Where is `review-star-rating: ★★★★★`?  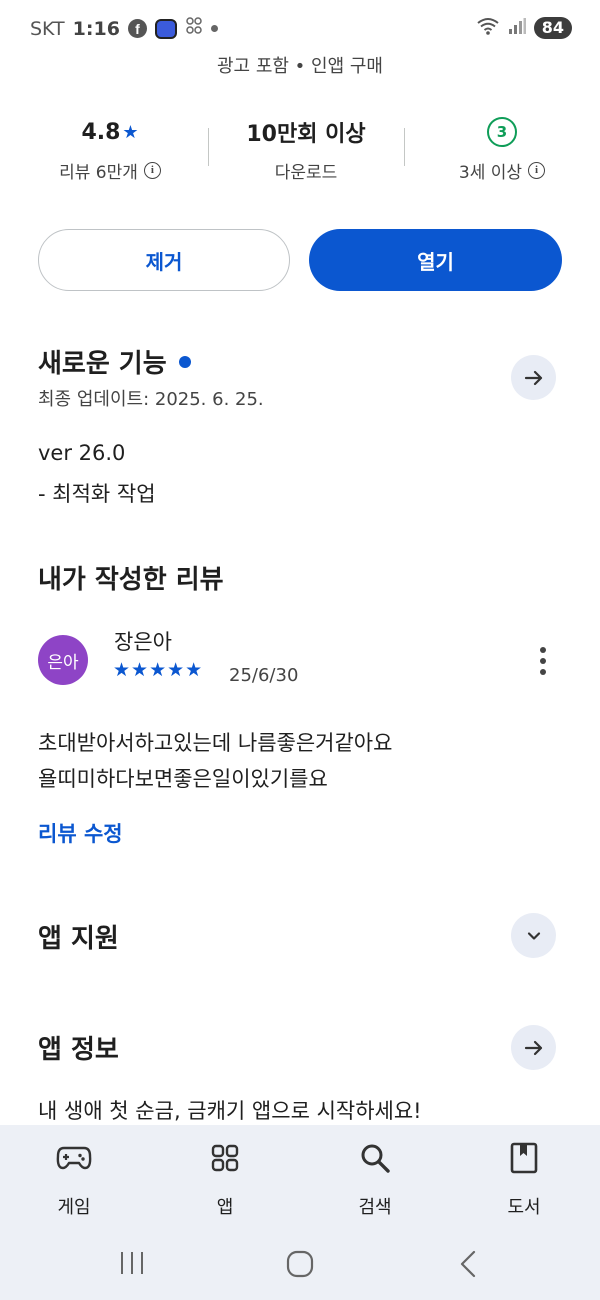 review-star-rating: ★★★★★ is located at coordinates (158, 670).